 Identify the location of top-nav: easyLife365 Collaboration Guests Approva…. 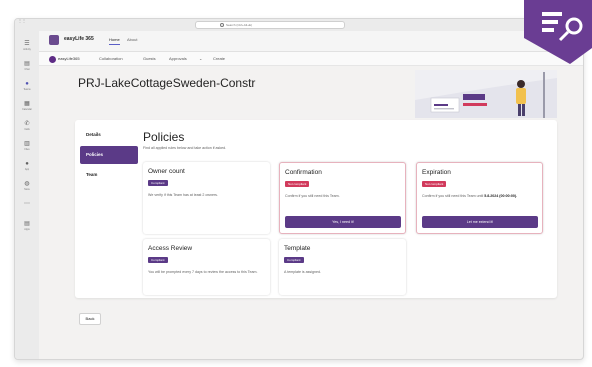
(311, 59).